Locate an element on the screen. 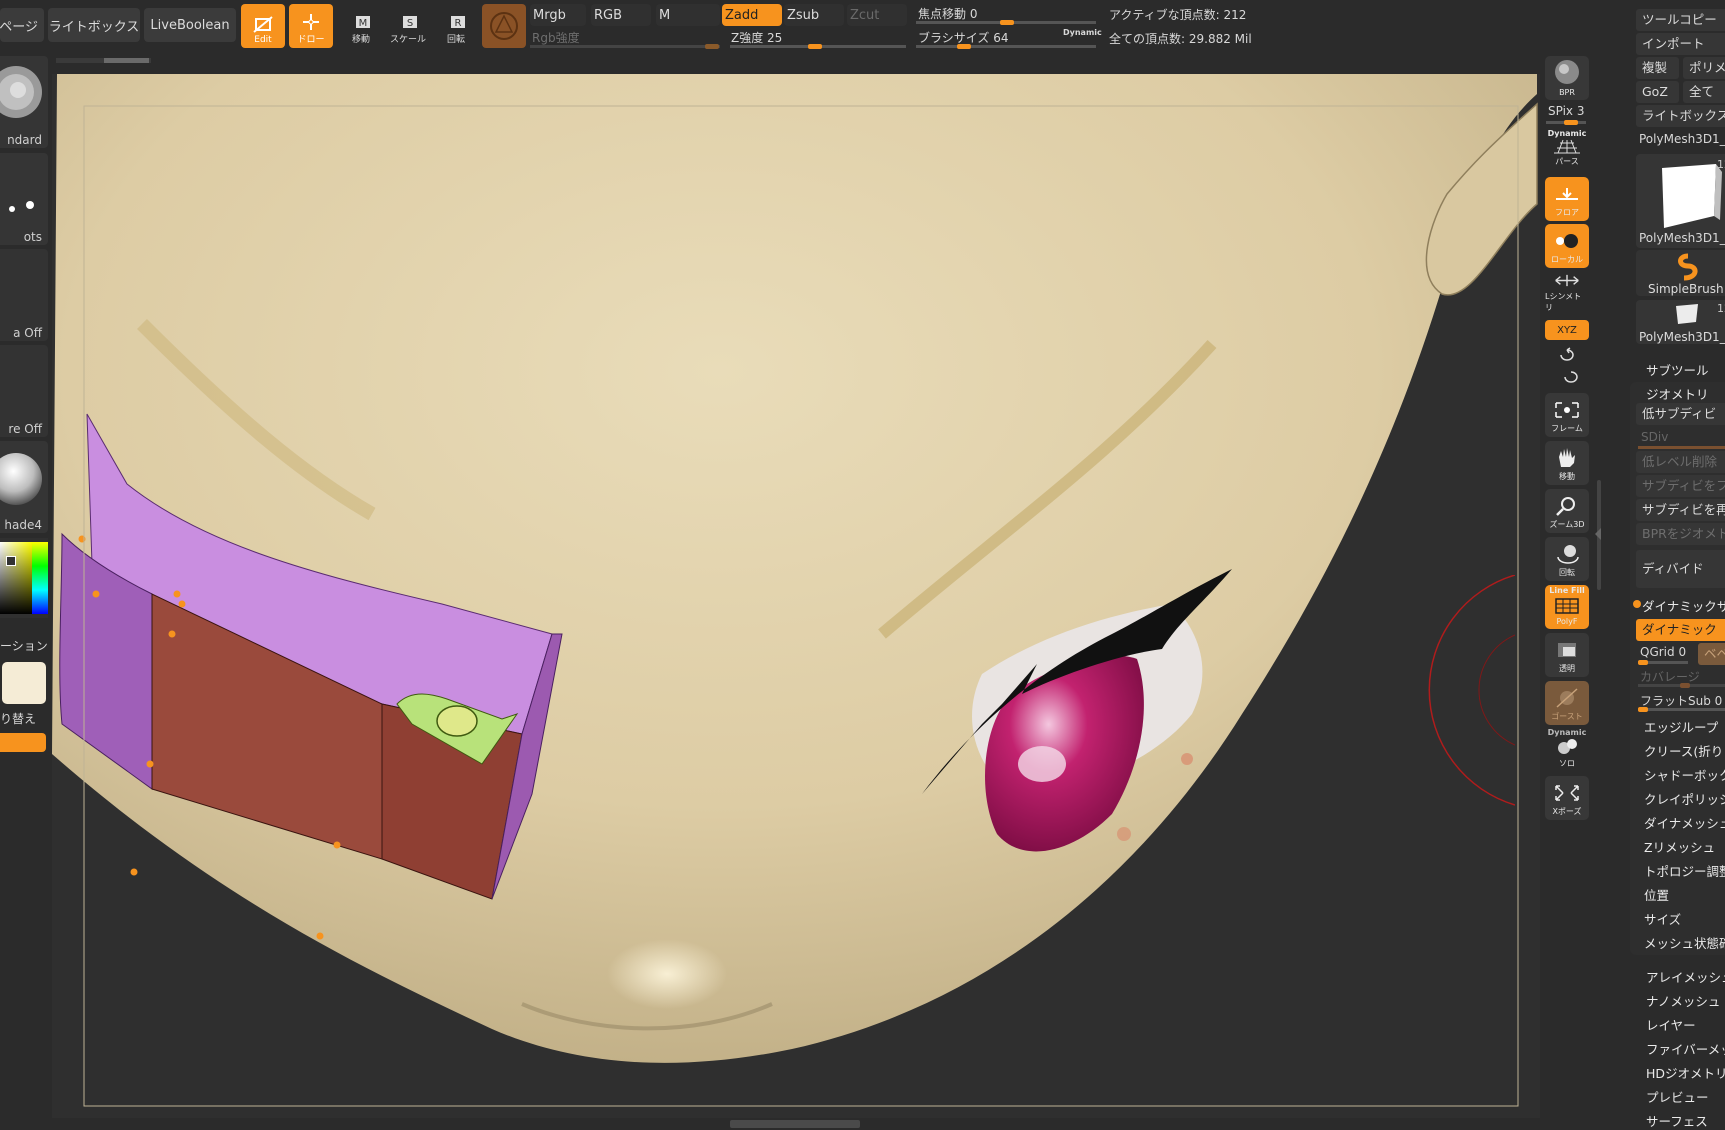 The height and width of the screenshot is (1130, 1725). floor-button: フロア is located at coordinates (1567, 199).